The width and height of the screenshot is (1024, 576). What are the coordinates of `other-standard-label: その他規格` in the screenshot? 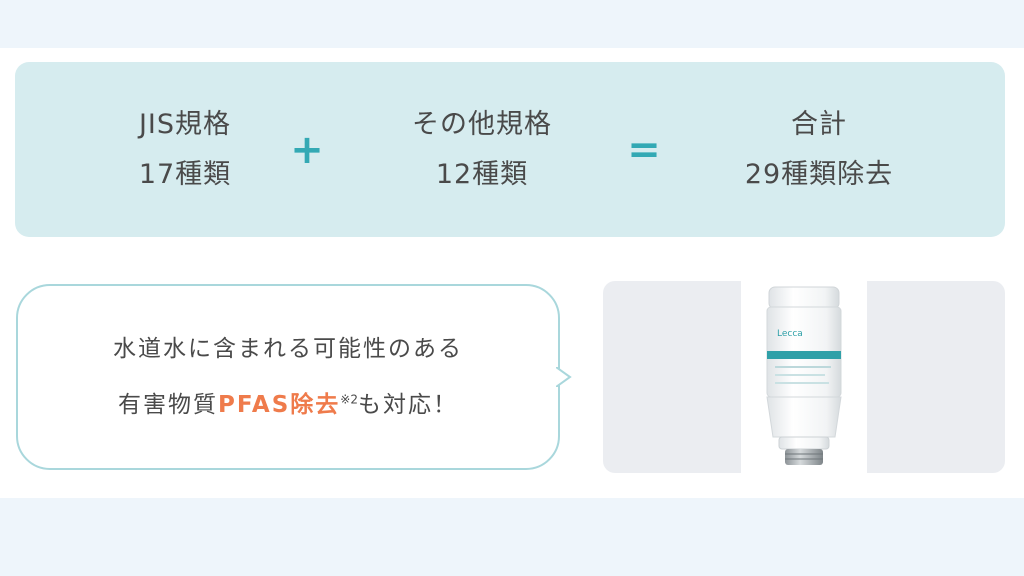 It's located at (482, 124).